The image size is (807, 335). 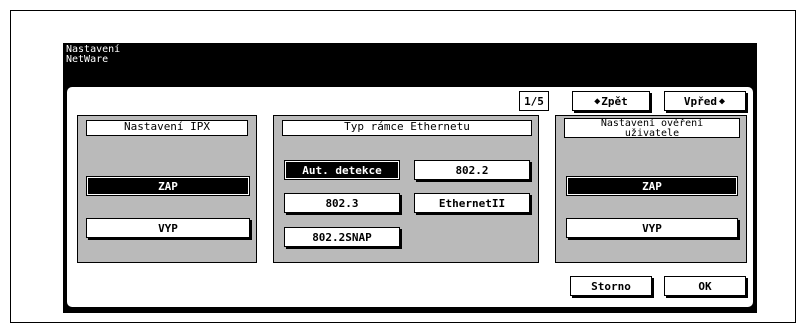 What do you see at coordinates (472, 203) in the screenshot?
I see `frame-ethernet-ii-button: EthernetII` at bounding box center [472, 203].